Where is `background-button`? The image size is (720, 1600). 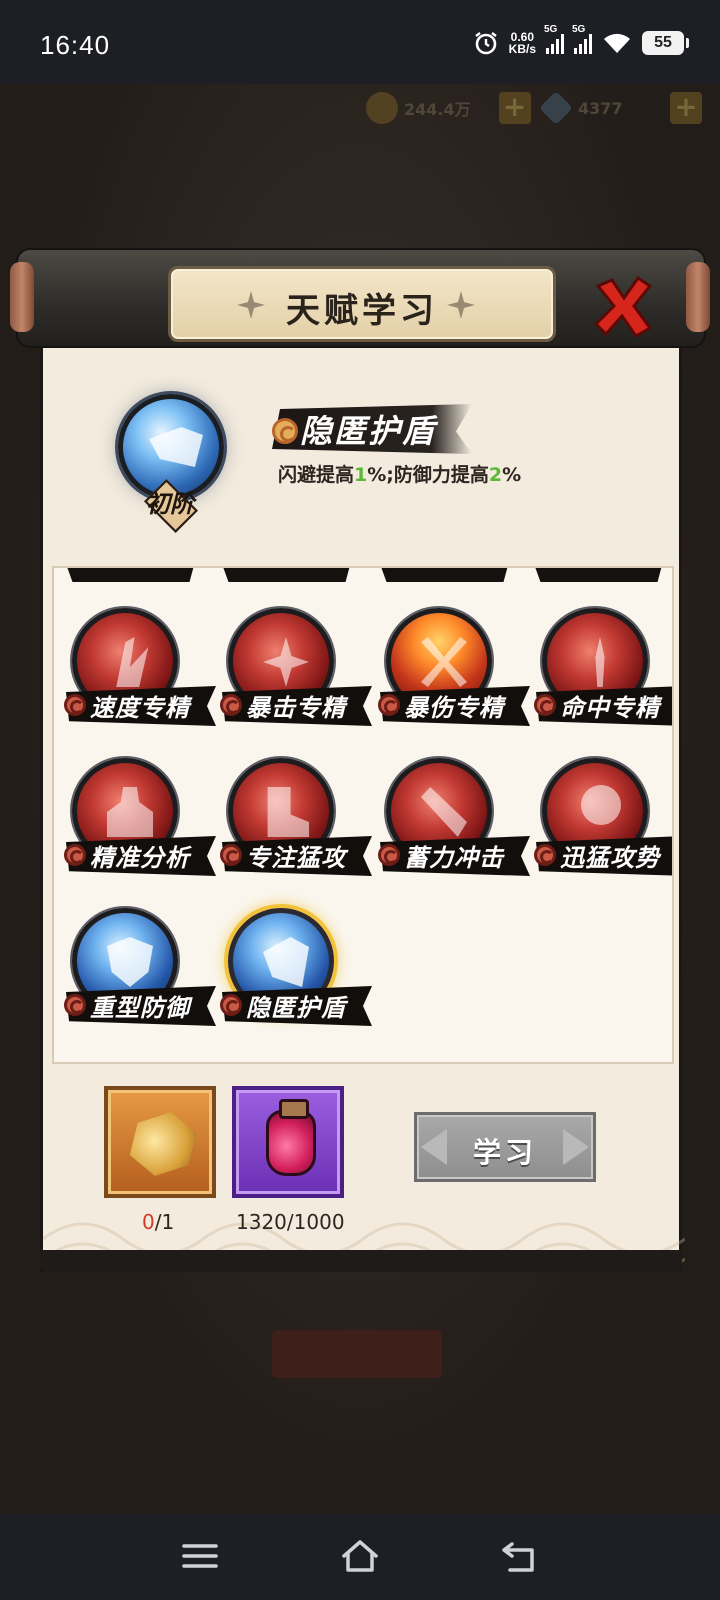
background-button is located at coordinates (357, 1354).